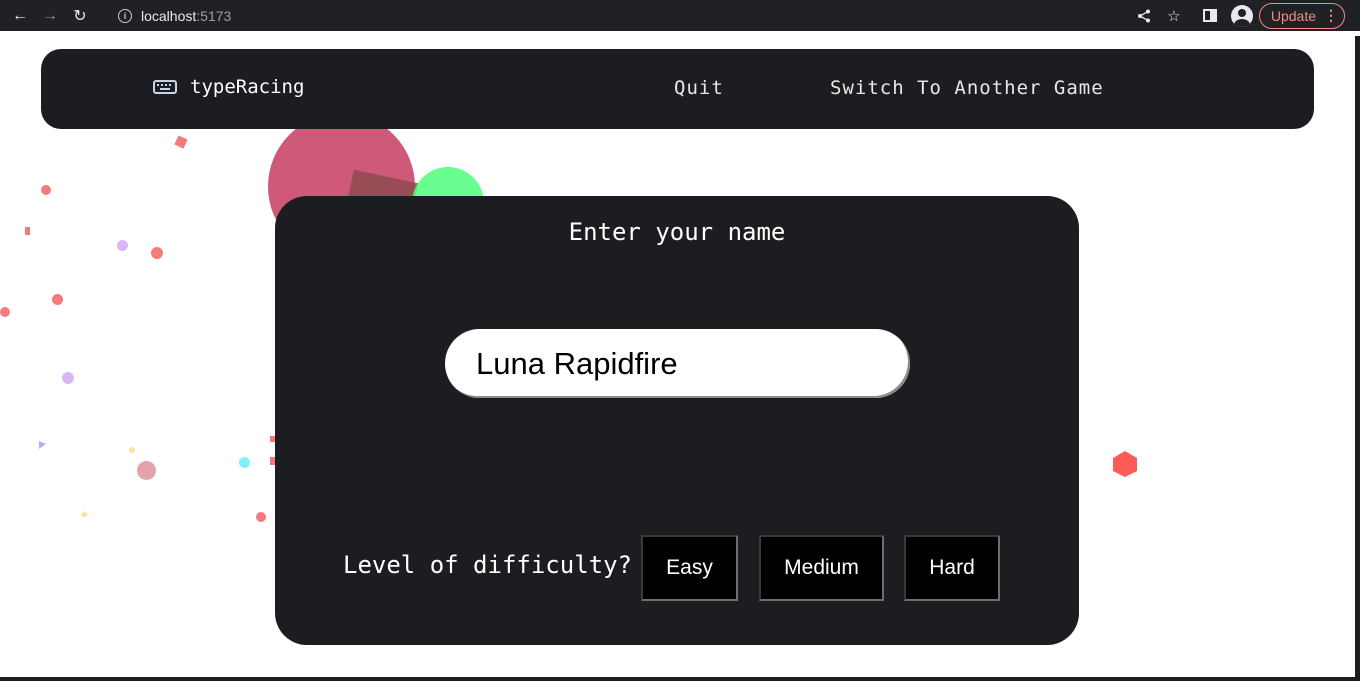 The width and height of the screenshot is (1360, 681). I want to click on difficulty-medium-button: Medium, so click(821, 568).